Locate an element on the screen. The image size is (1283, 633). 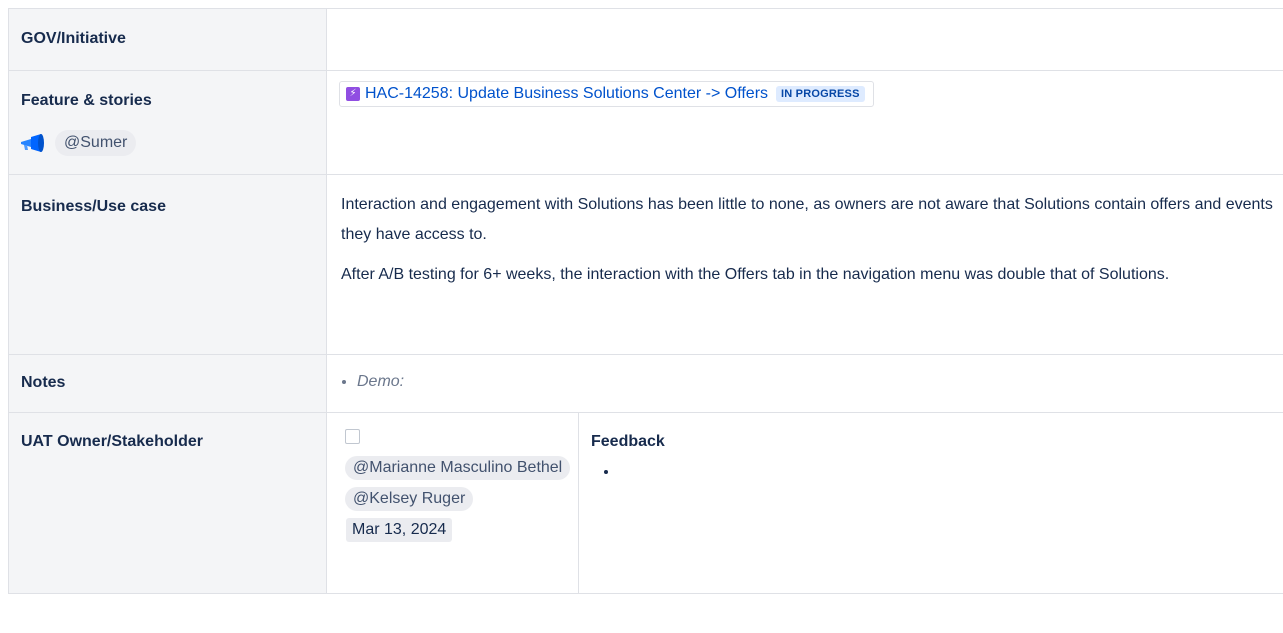
owner-line: @Sumer is located at coordinates (172, 143).